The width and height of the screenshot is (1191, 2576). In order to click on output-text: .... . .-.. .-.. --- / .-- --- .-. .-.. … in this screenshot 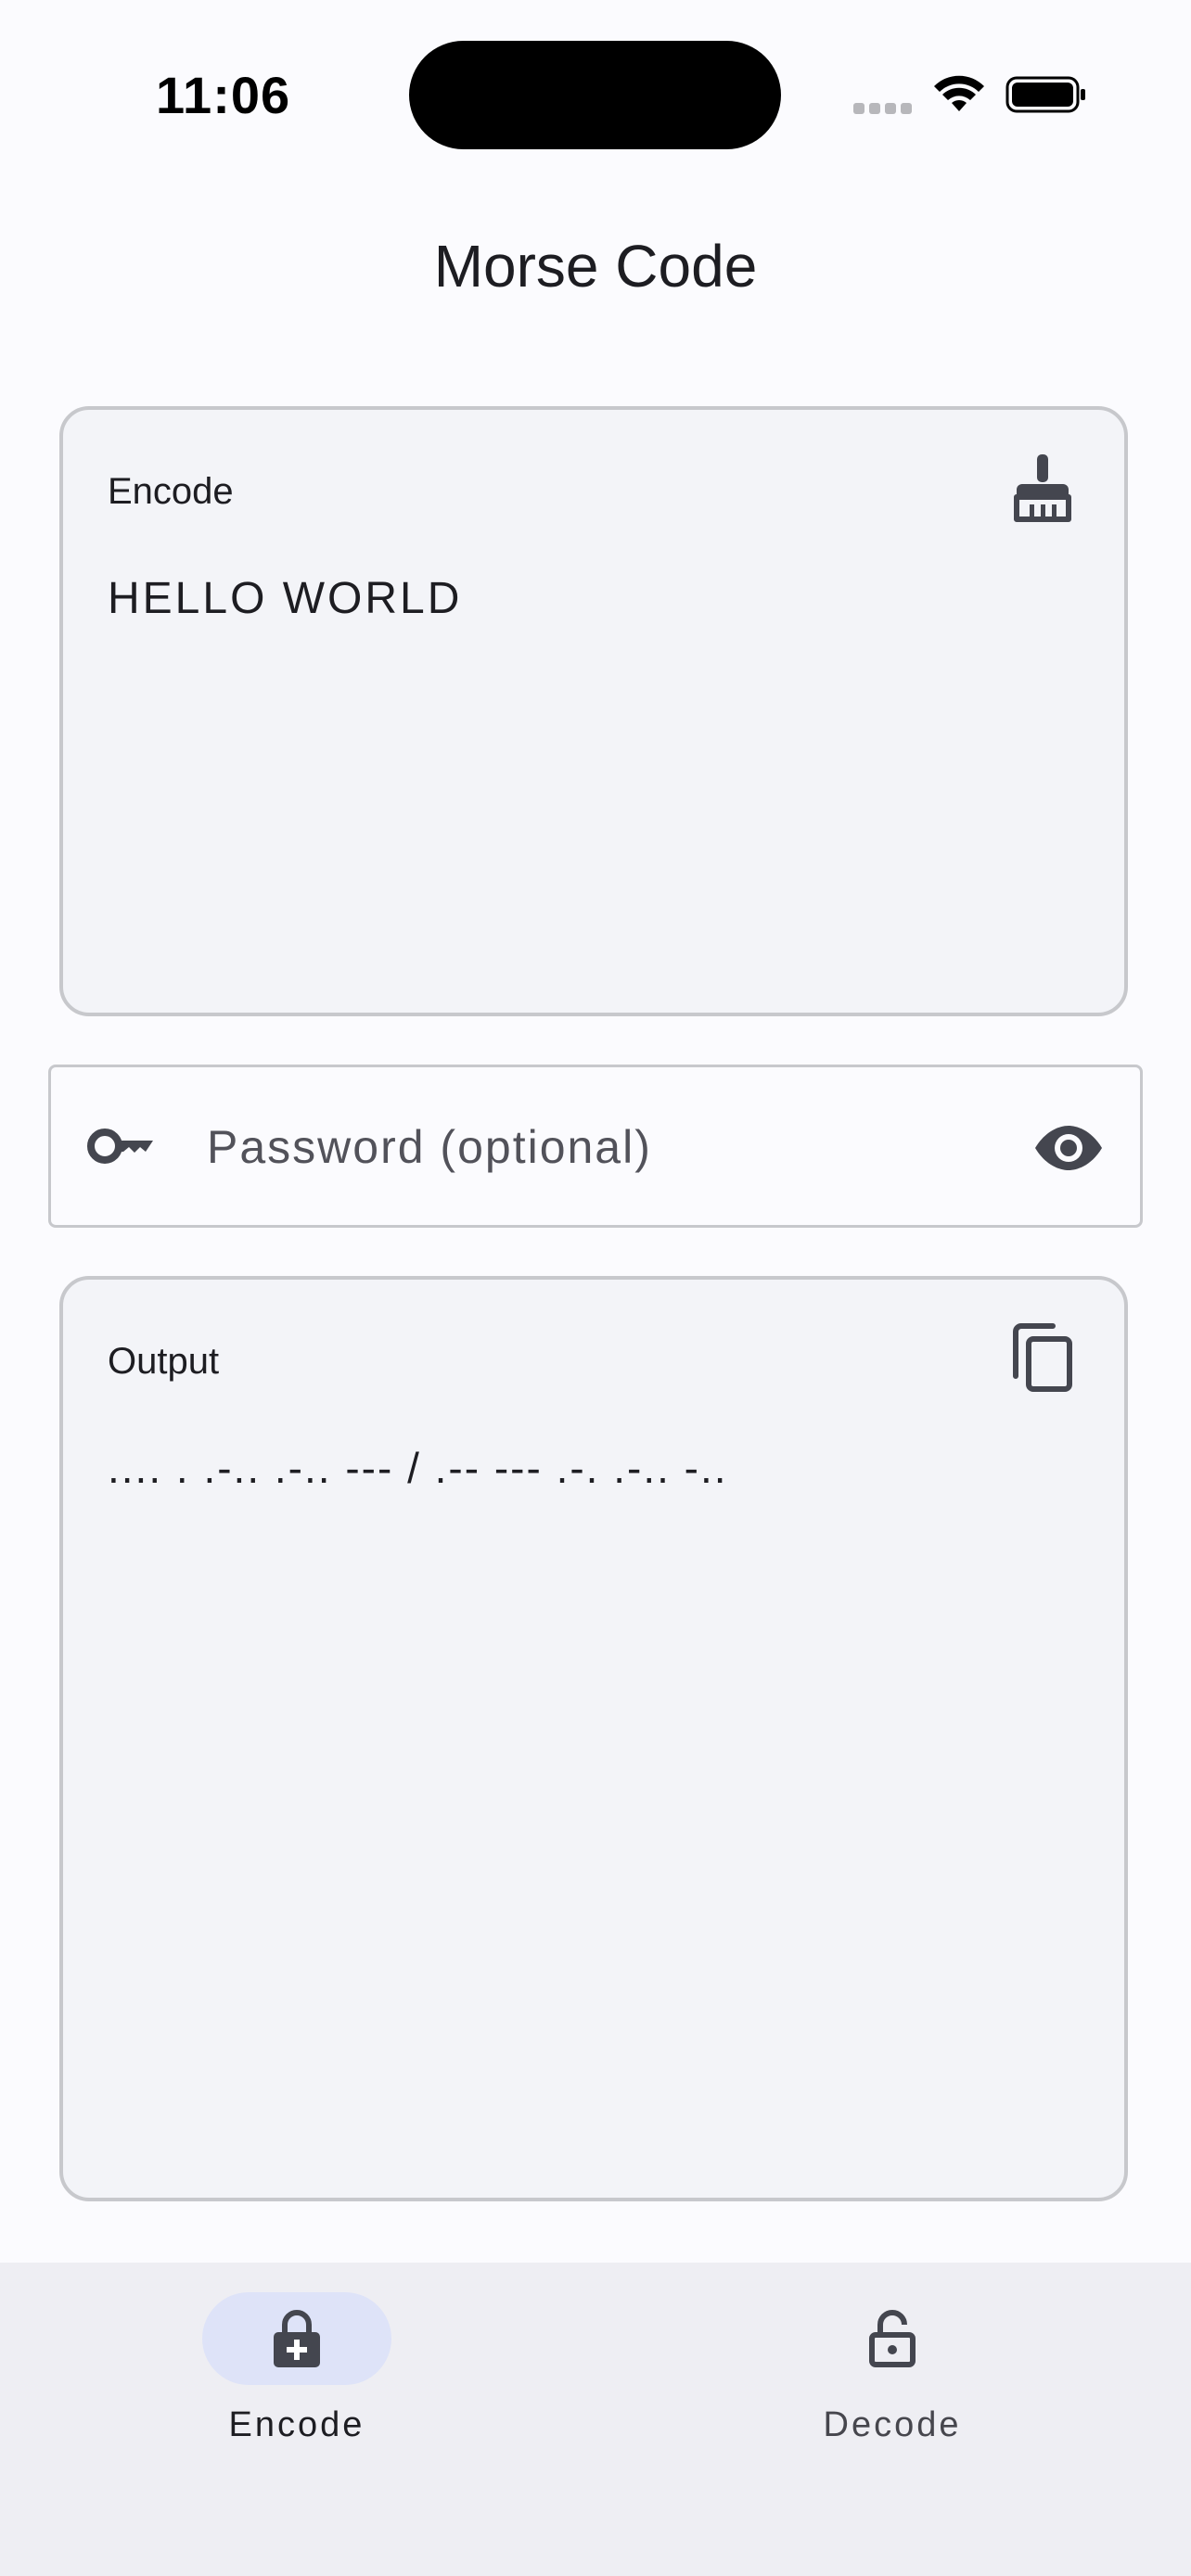, I will do `click(418, 1468)`.